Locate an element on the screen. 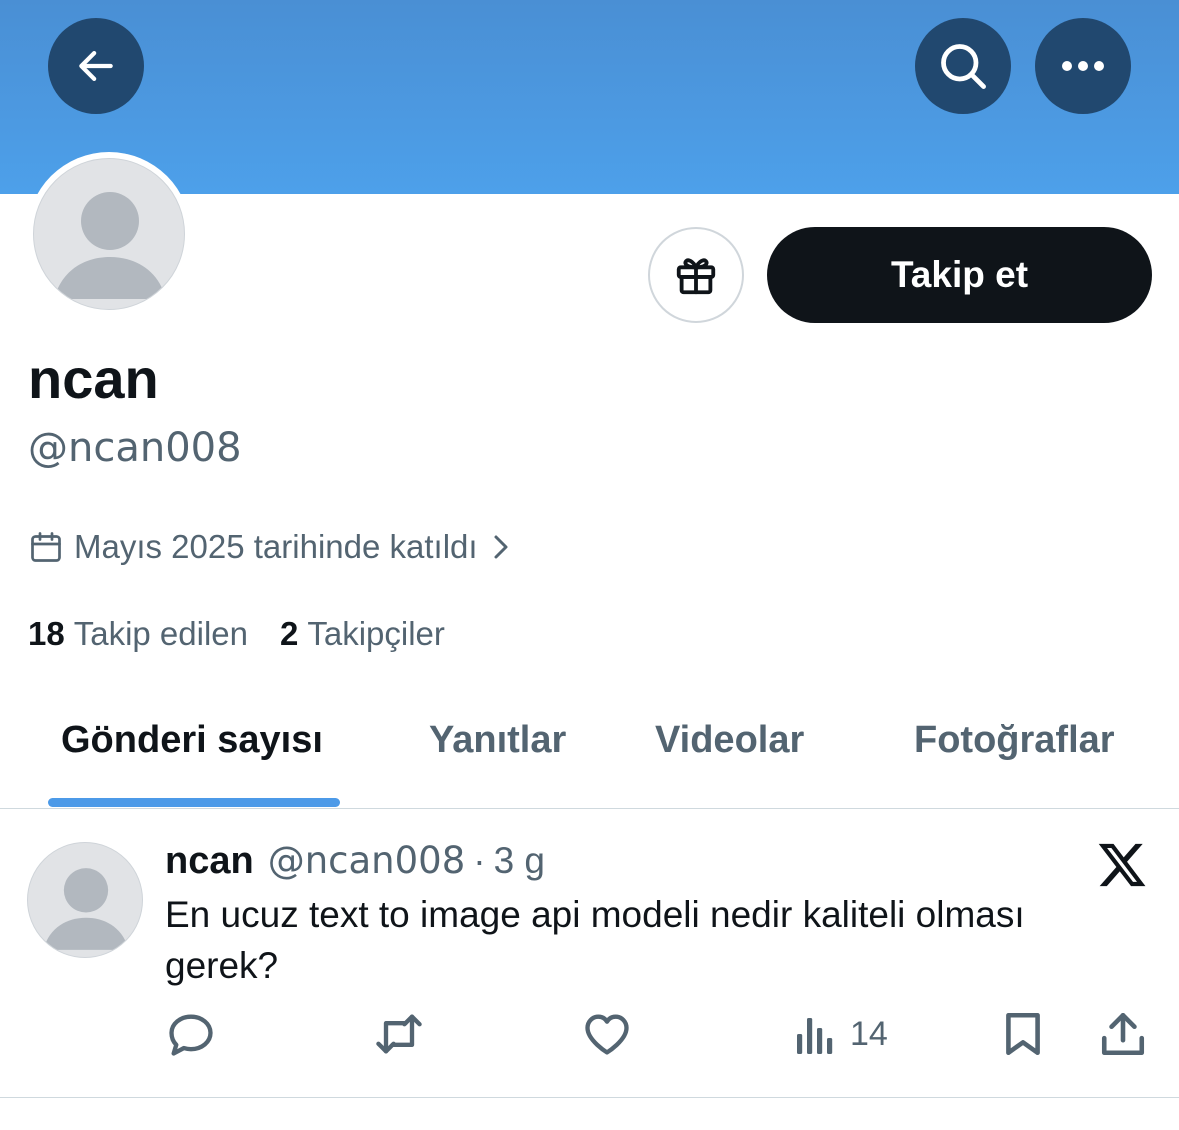 The height and width of the screenshot is (1130, 1179). post-timestamp: 3 g is located at coordinates (519, 861).